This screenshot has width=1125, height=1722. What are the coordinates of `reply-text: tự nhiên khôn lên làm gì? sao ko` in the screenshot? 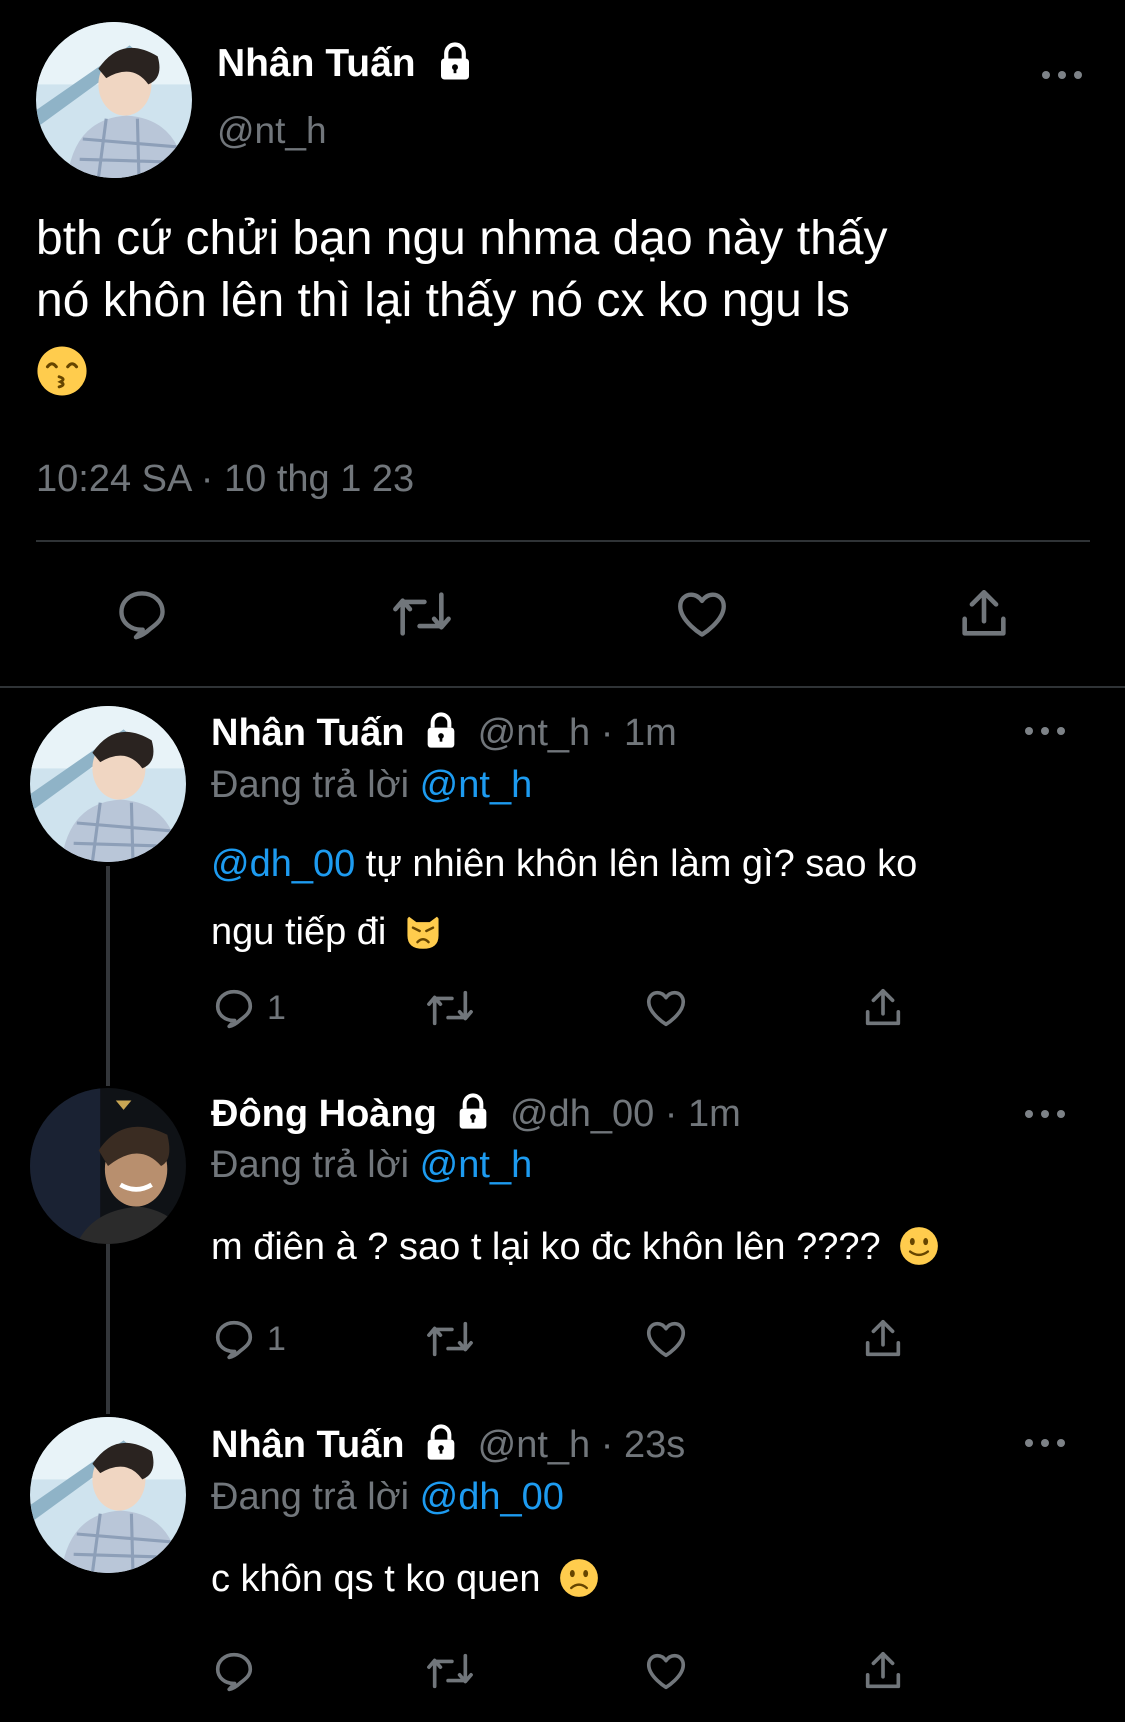 It's located at (636, 864).